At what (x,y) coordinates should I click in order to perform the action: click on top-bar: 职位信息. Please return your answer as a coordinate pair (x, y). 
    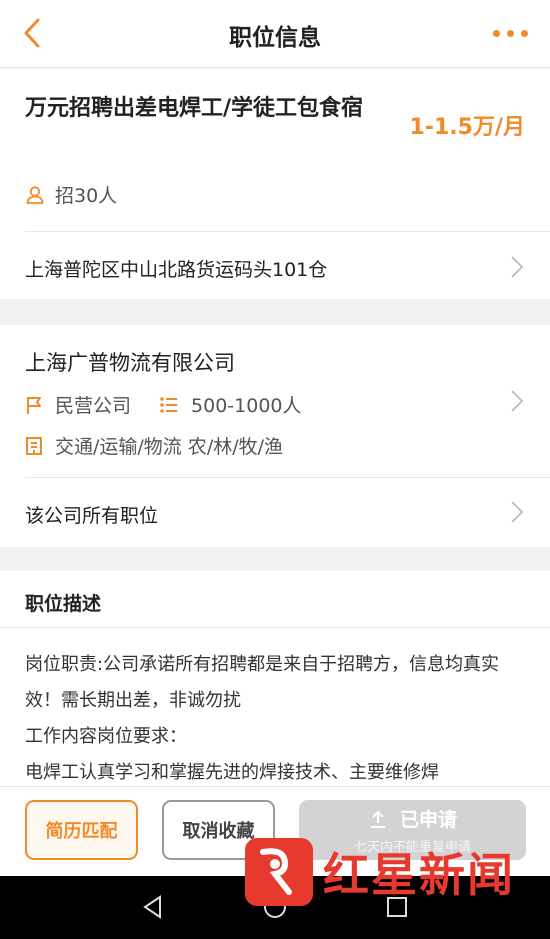
    Looking at the image, I should click on (275, 34).